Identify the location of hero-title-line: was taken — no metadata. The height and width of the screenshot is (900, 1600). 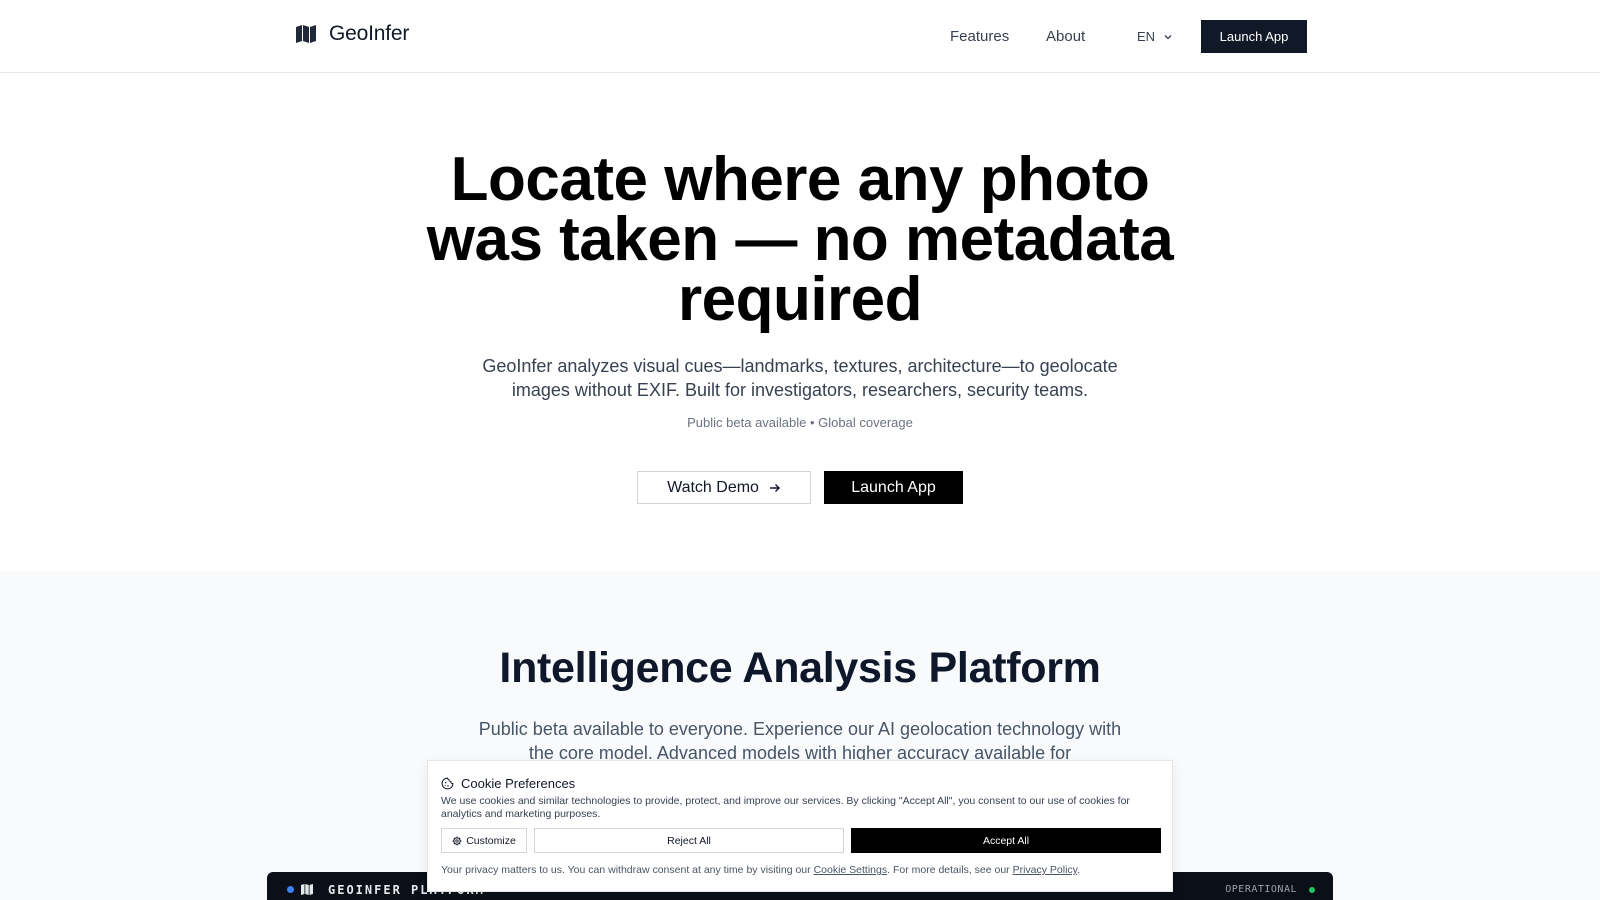
(800, 239).